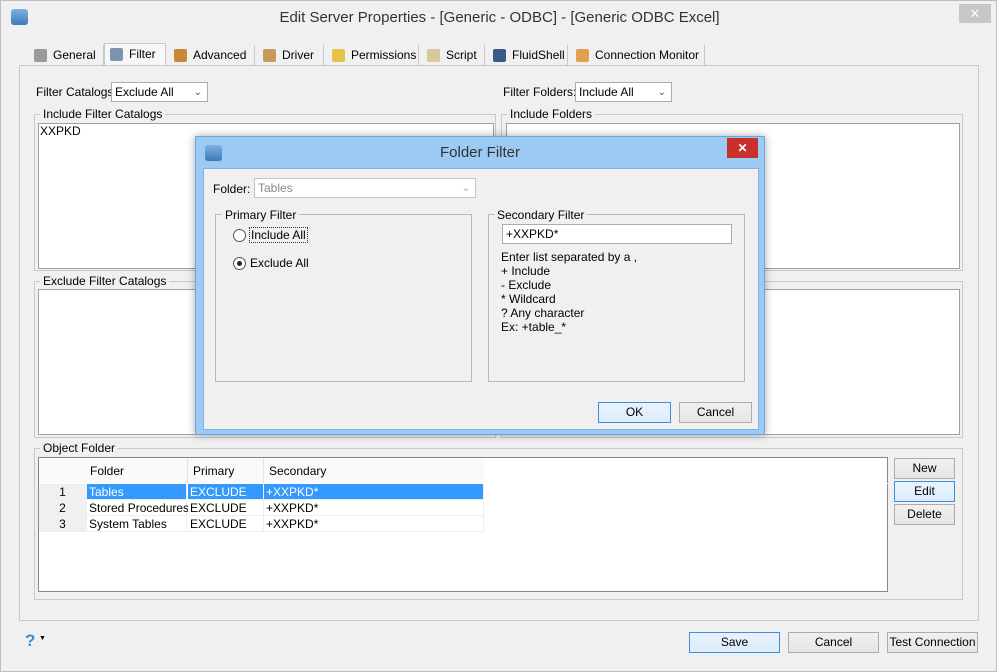 The image size is (997, 672). Describe the element at coordinates (212, 471) in the screenshot. I see `column-header-primary: Primary` at that location.